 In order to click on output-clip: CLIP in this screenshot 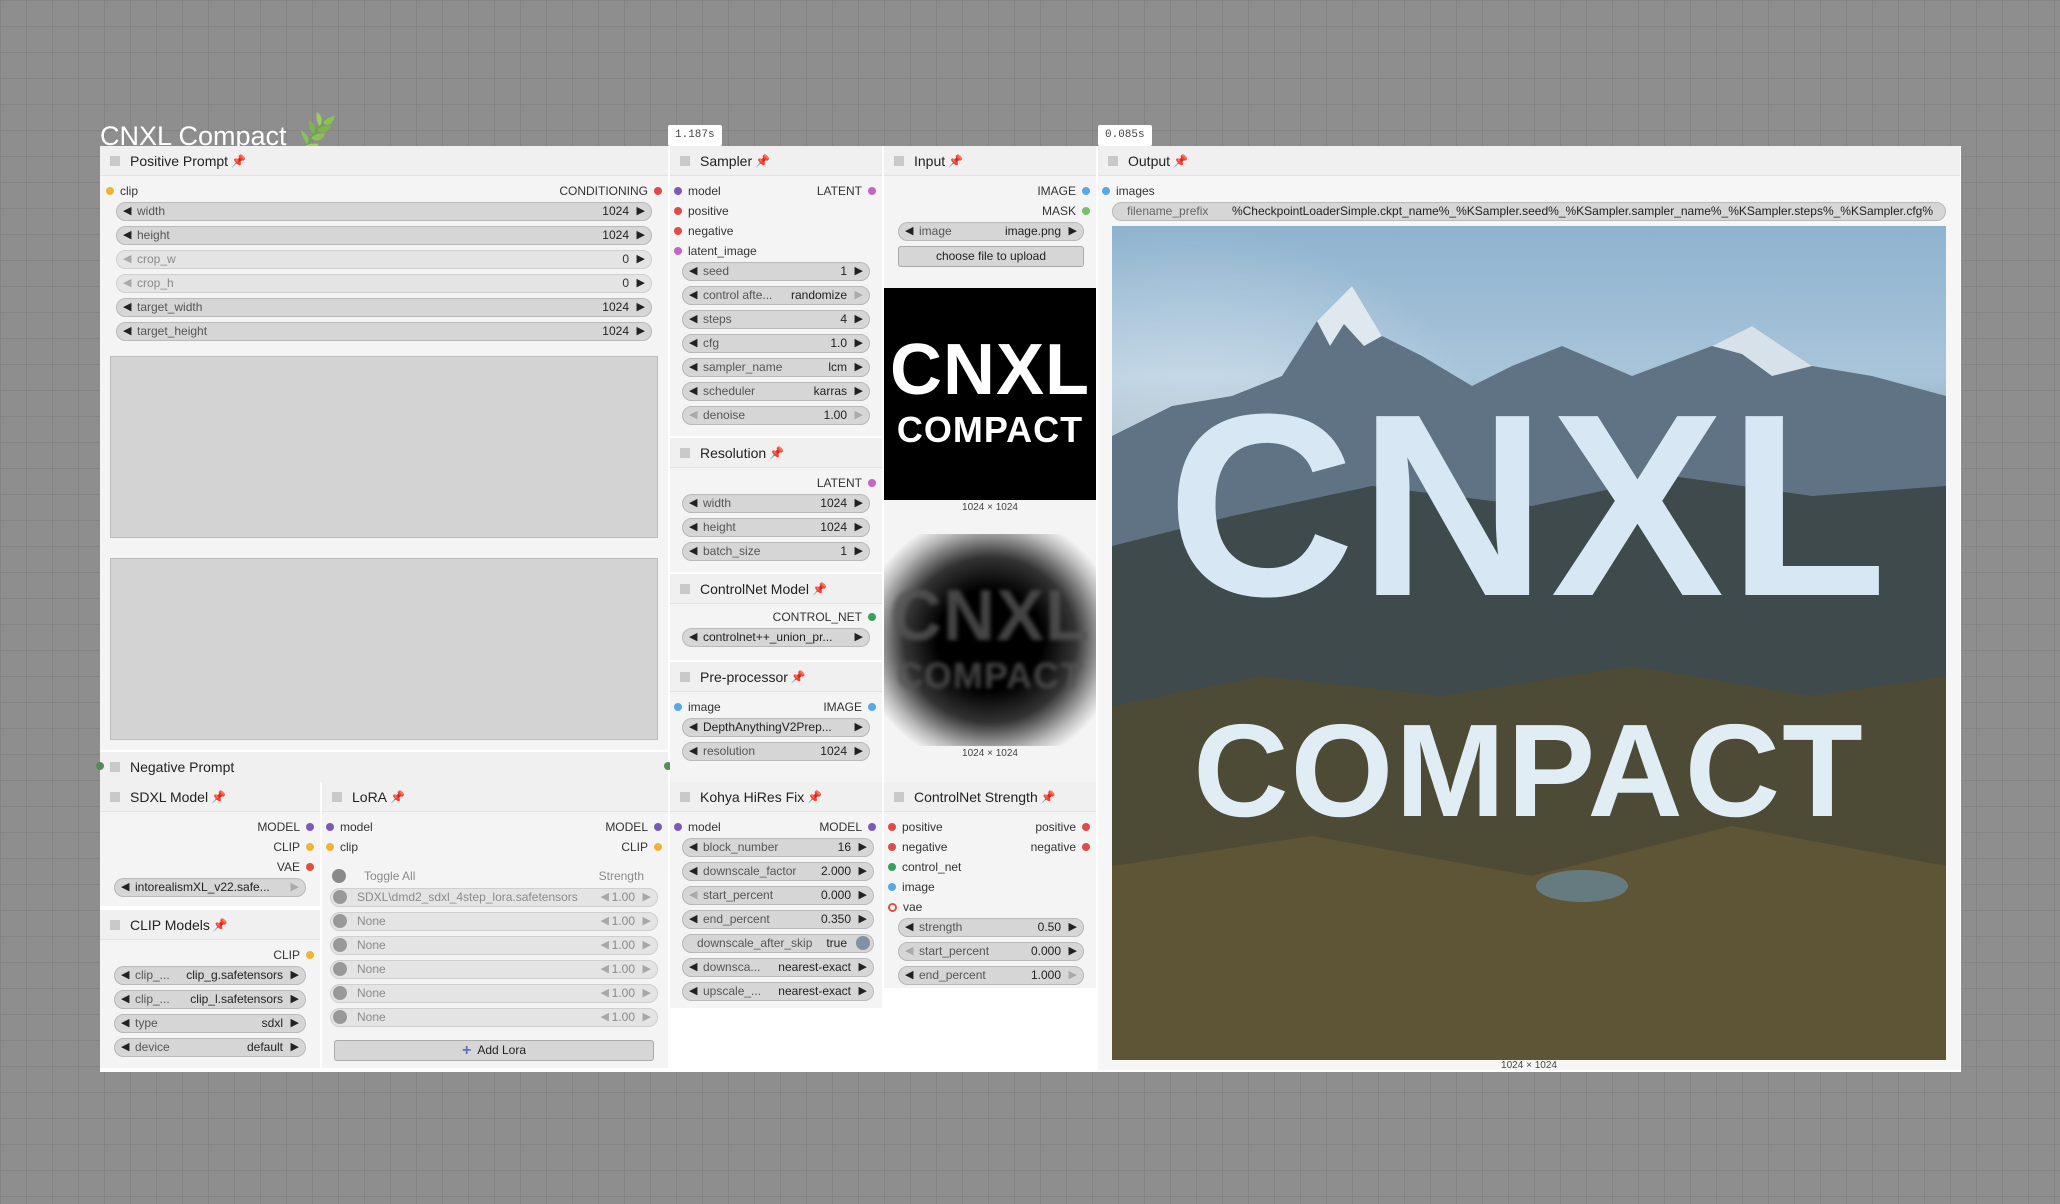, I will do `click(293, 955)`.